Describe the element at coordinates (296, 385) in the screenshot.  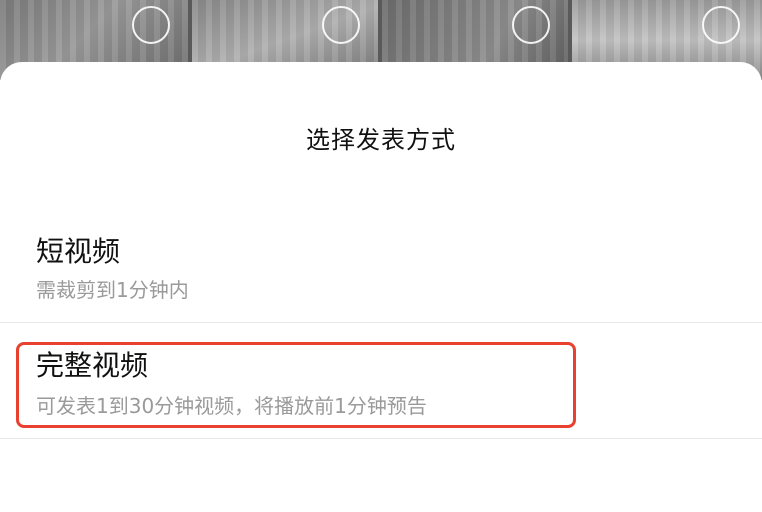
I see `highlight-annotation-box` at that location.